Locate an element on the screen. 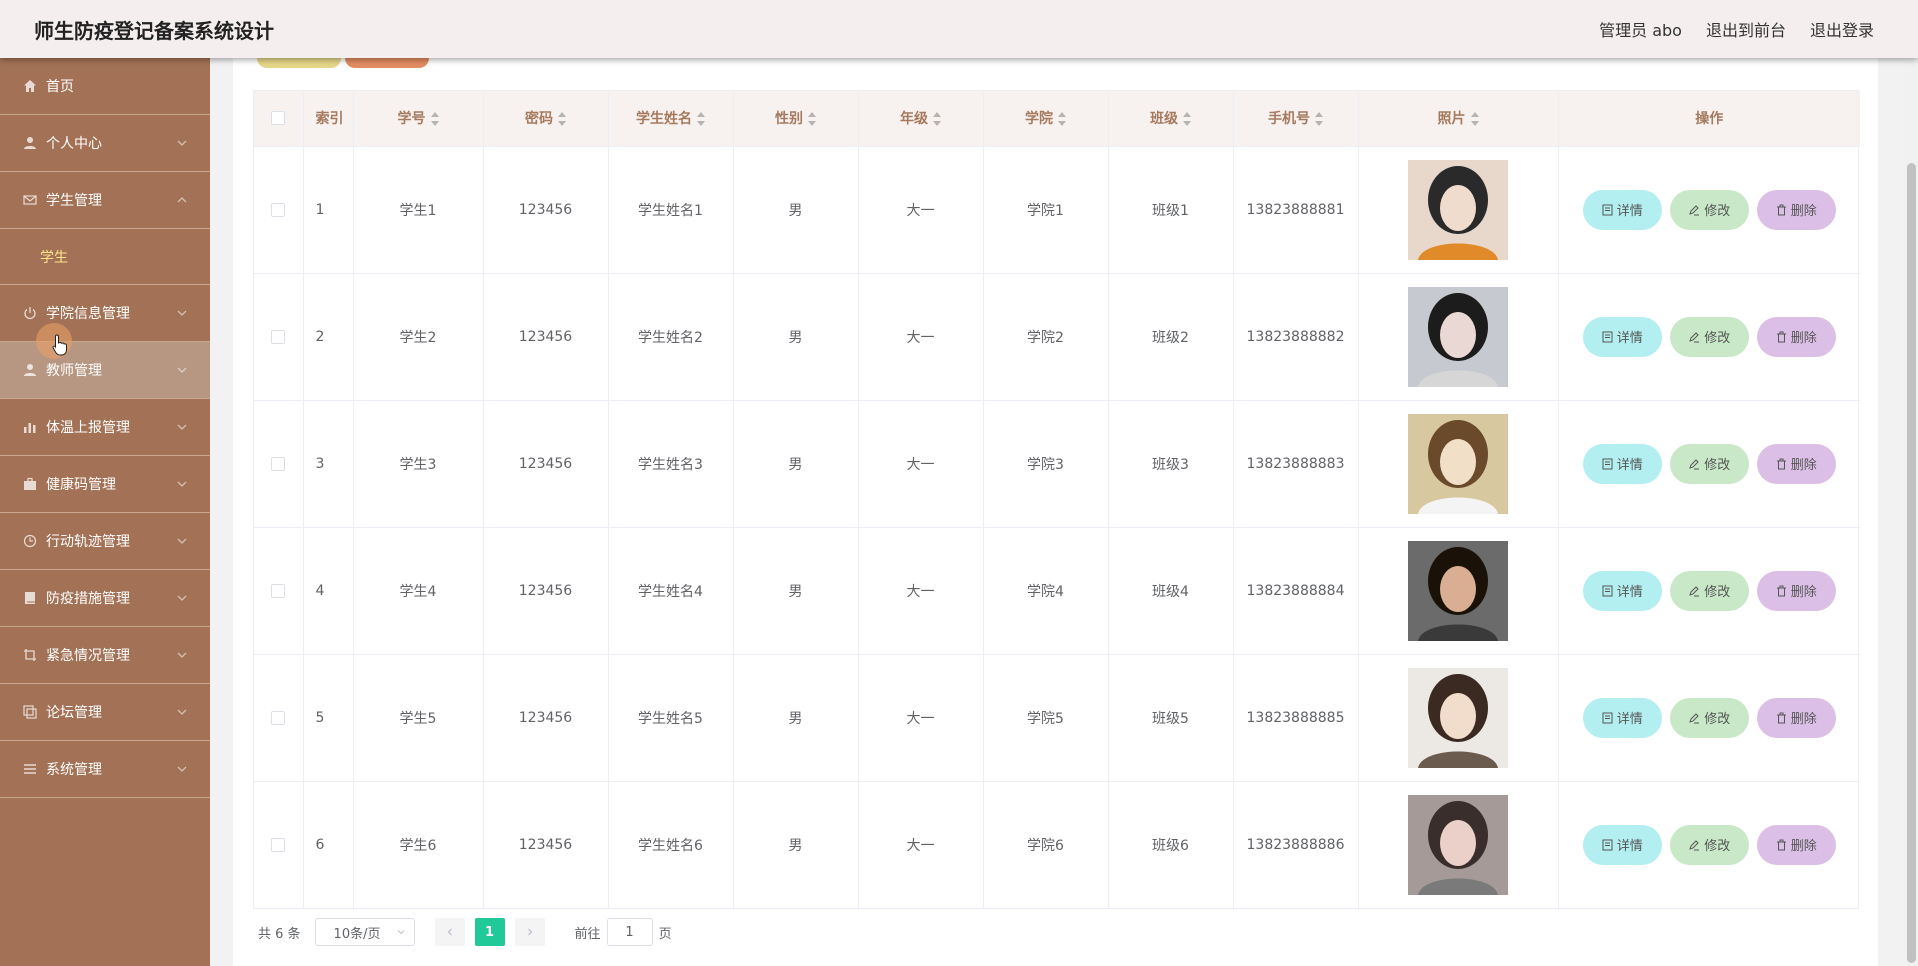 The height and width of the screenshot is (966, 1918). select-all-checkbox is located at coordinates (278, 118).